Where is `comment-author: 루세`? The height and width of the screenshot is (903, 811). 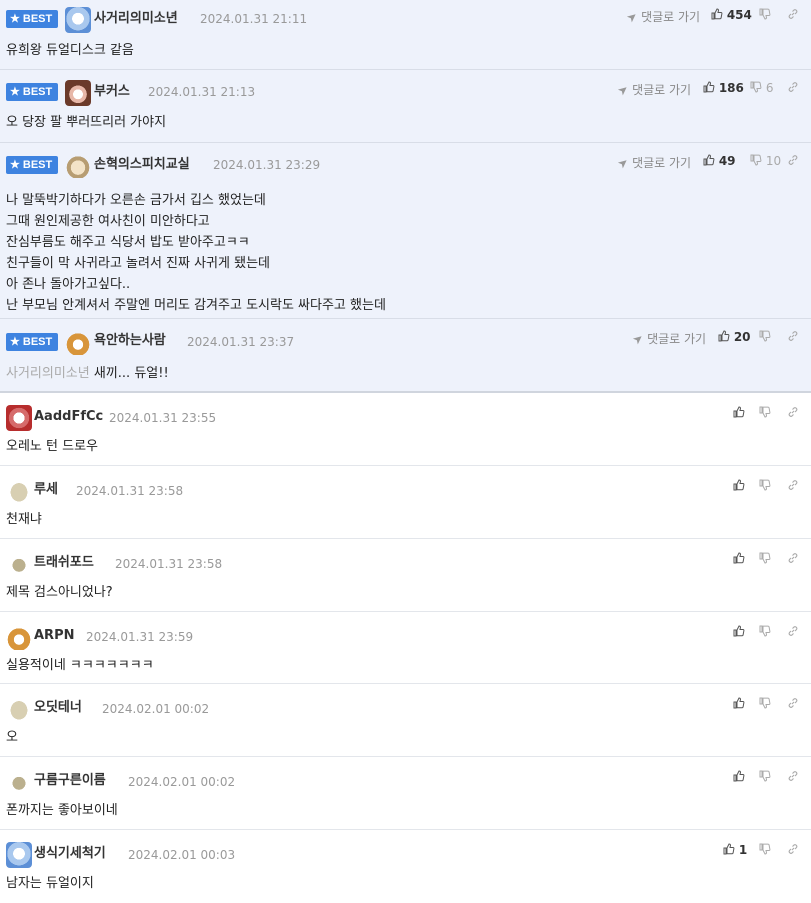
comment-author: 루세 is located at coordinates (46, 490).